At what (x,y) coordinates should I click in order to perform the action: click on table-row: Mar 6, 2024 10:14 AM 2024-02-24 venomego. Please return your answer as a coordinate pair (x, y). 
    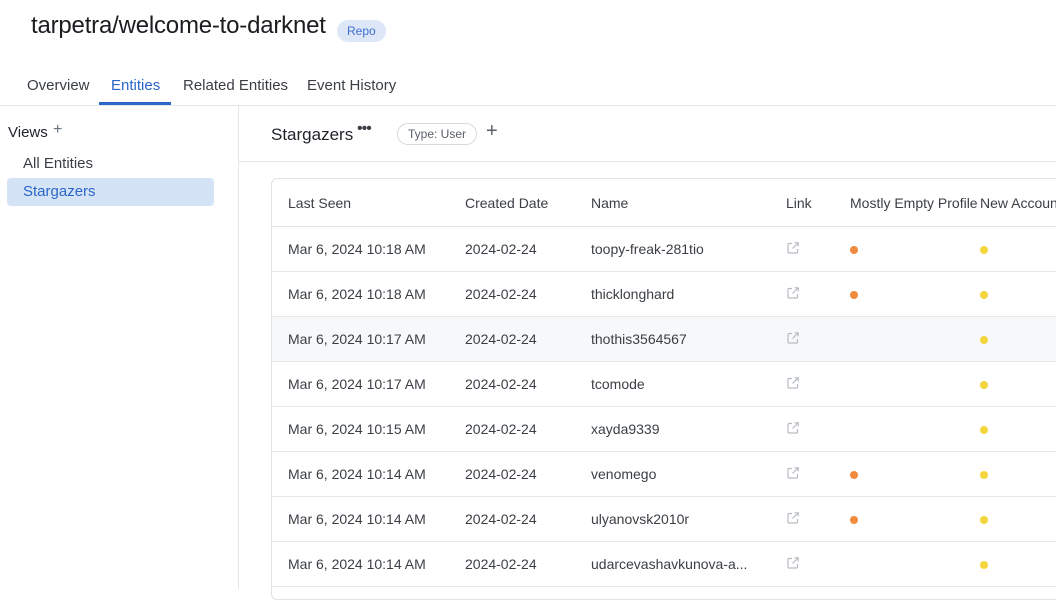
    Looking at the image, I should click on (664, 474).